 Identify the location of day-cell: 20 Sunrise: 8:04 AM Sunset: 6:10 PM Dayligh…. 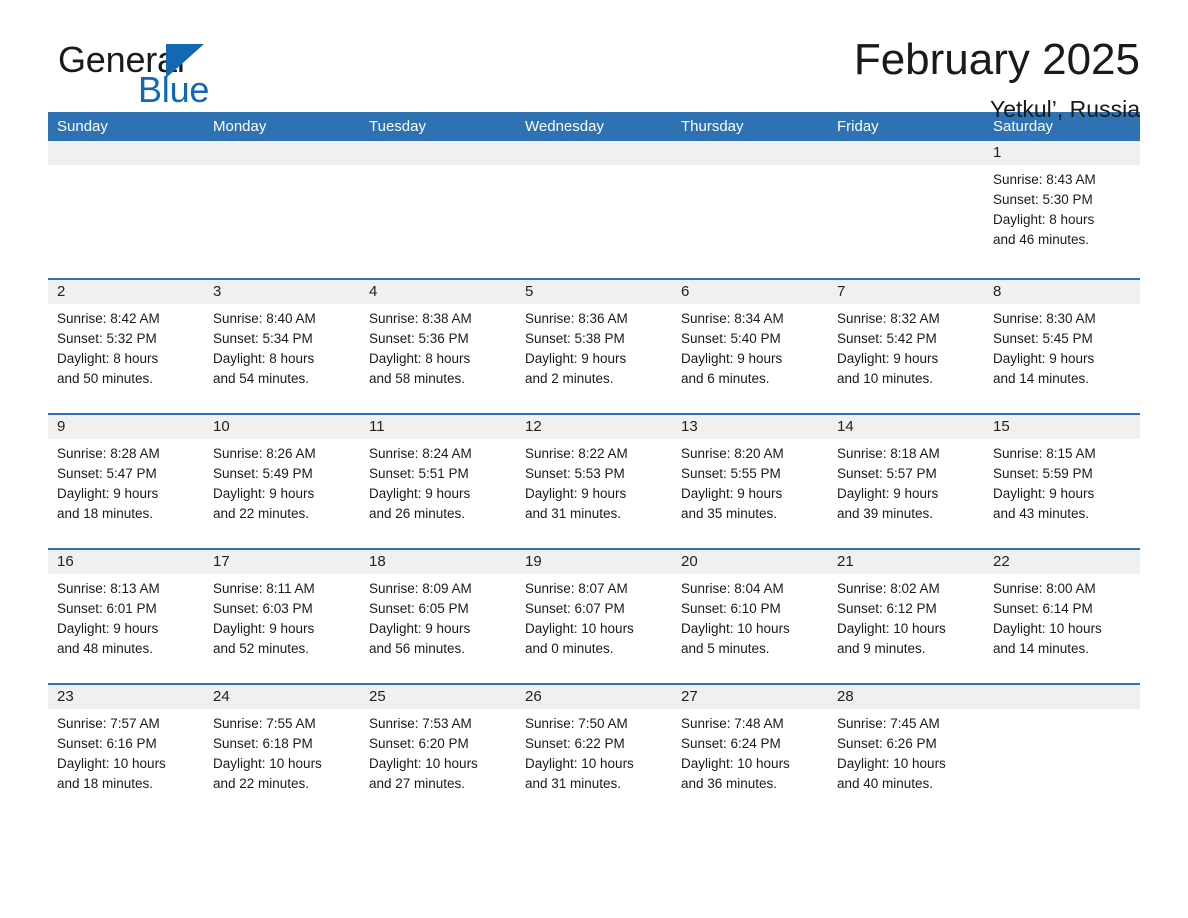
(750, 616).